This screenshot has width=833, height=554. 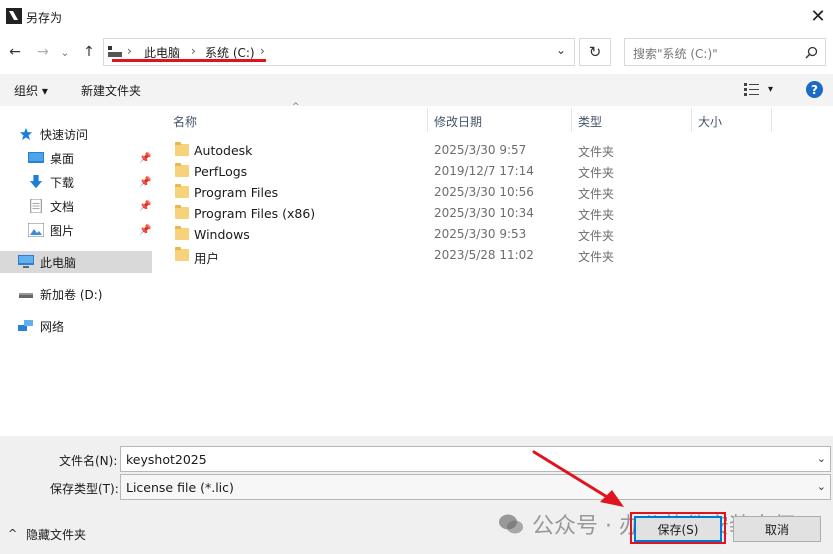 What do you see at coordinates (484, 213) in the screenshot?
I see `file-date: 2025/3/30 10:34` at bounding box center [484, 213].